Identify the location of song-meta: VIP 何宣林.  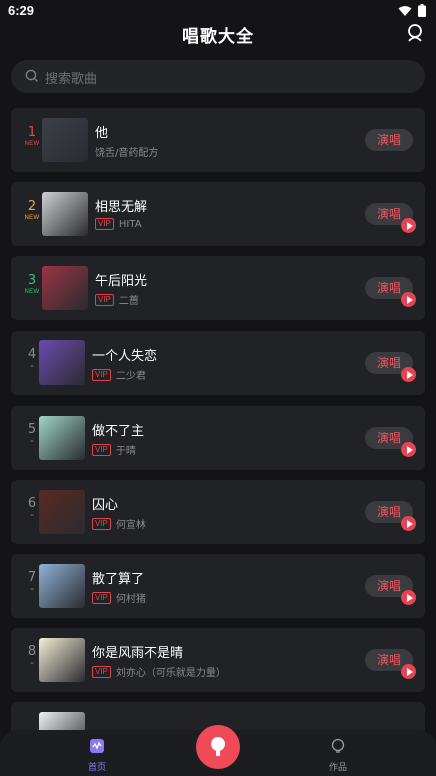
(119, 523).